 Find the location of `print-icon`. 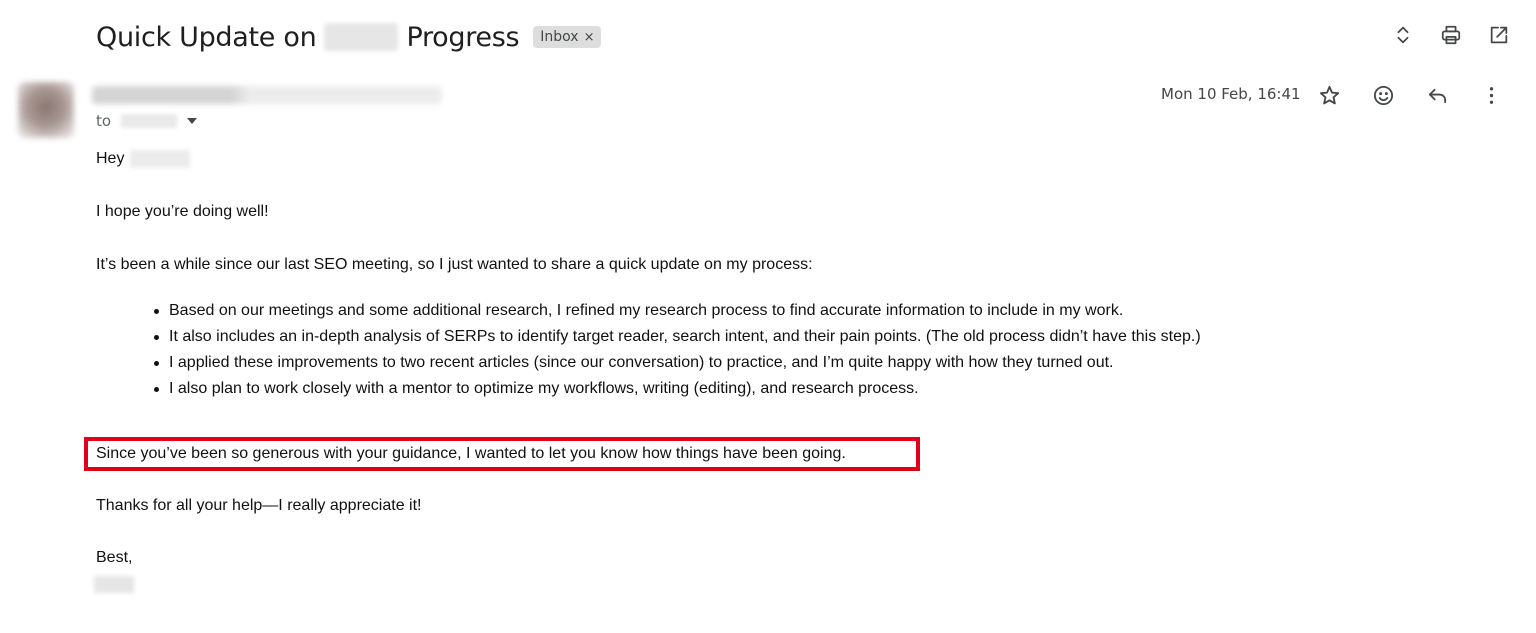

print-icon is located at coordinates (1451, 35).